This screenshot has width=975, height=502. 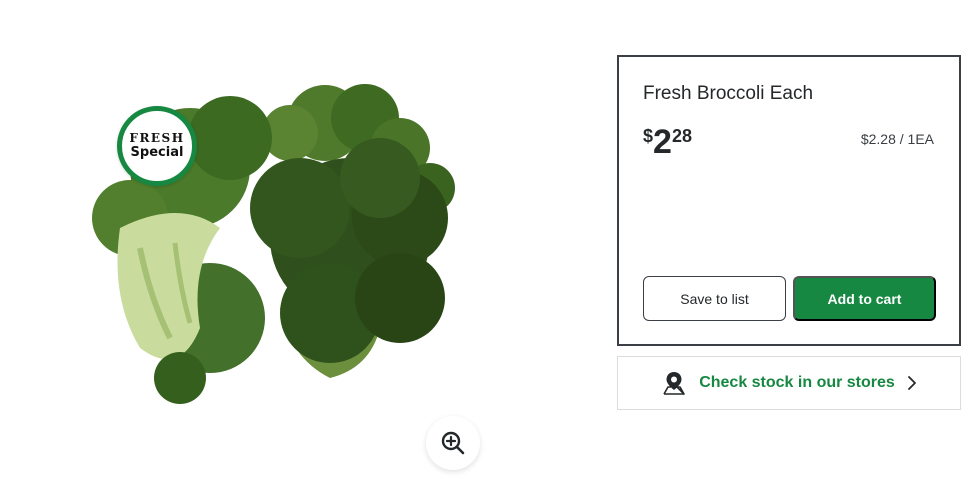 I want to click on badge-line-fresh: FRESH, so click(x=157, y=138).